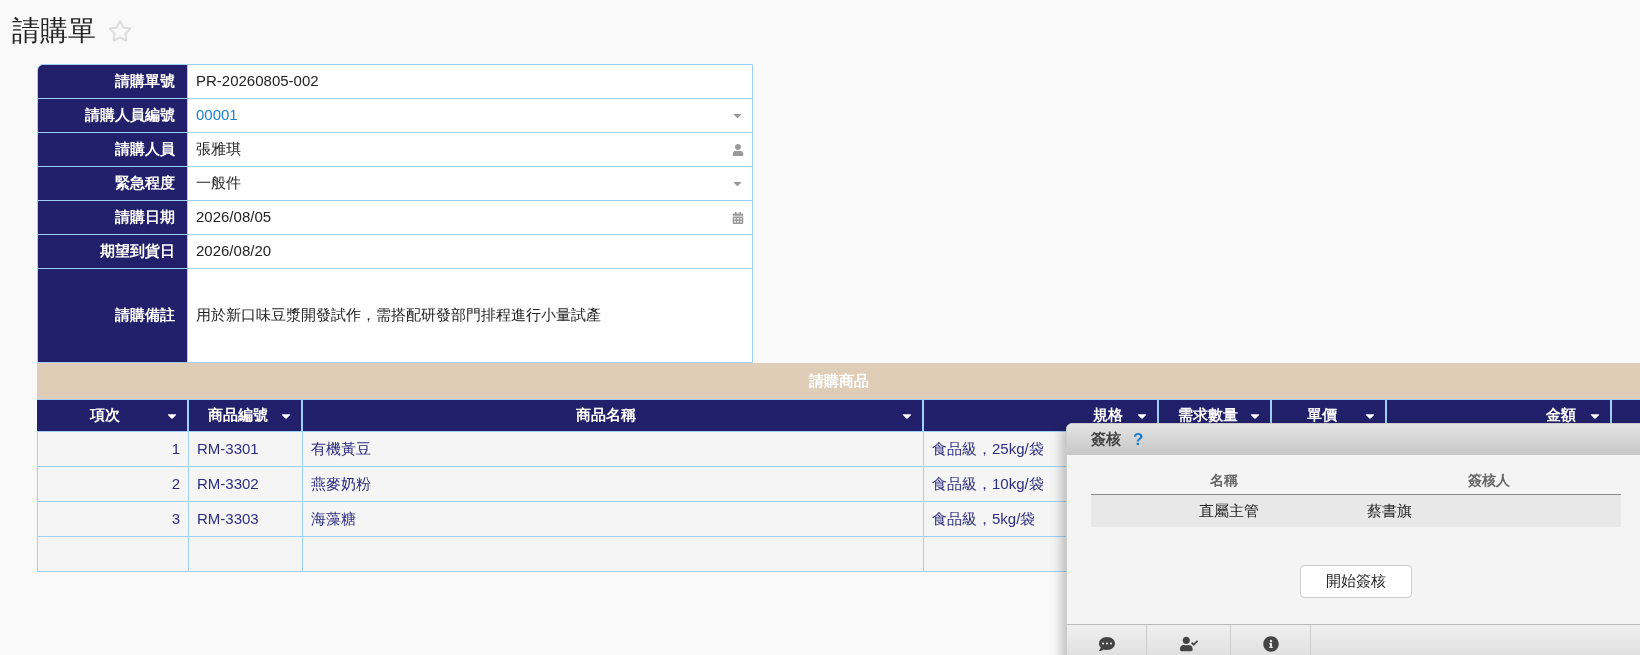  What do you see at coordinates (470, 251) in the screenshot?
I see `input-field: 2026/08/20` at bounding box center [470, 251].